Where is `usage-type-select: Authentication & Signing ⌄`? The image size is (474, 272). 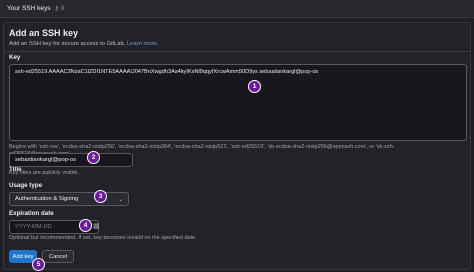 usage-type-select: Authentication & Signing ⌄ is located at coordinates (69, 199).